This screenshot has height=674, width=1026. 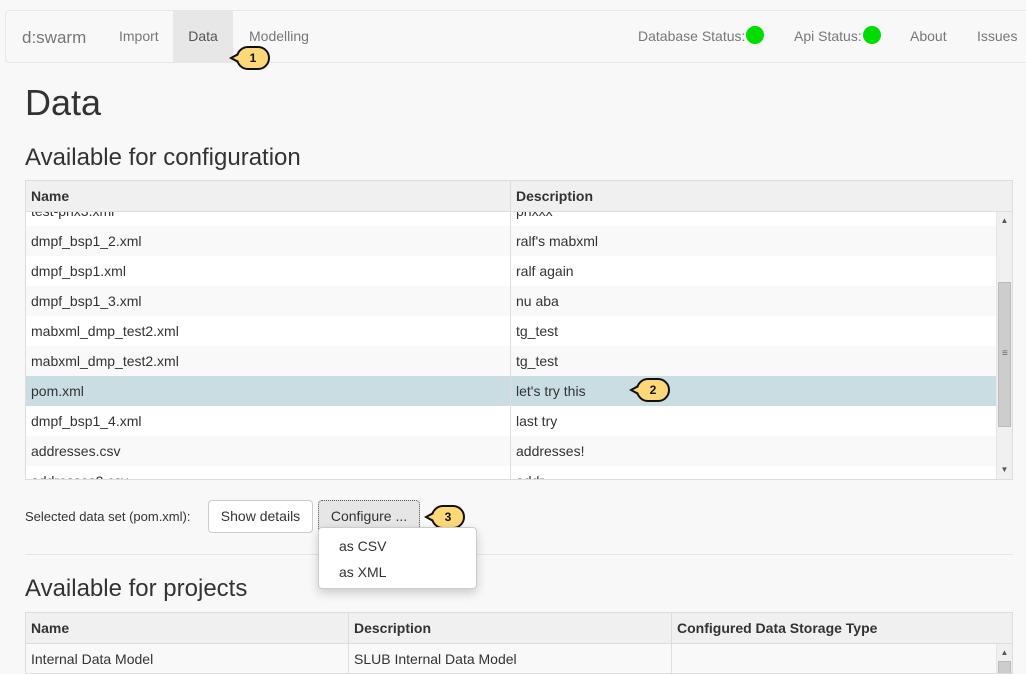 I want to click on cell-description: addresses!, so click(x=550, y=451).